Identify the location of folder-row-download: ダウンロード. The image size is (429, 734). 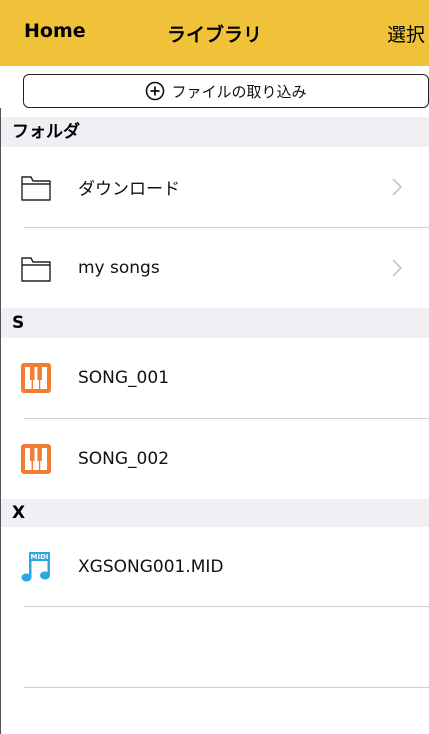
(214, 187).